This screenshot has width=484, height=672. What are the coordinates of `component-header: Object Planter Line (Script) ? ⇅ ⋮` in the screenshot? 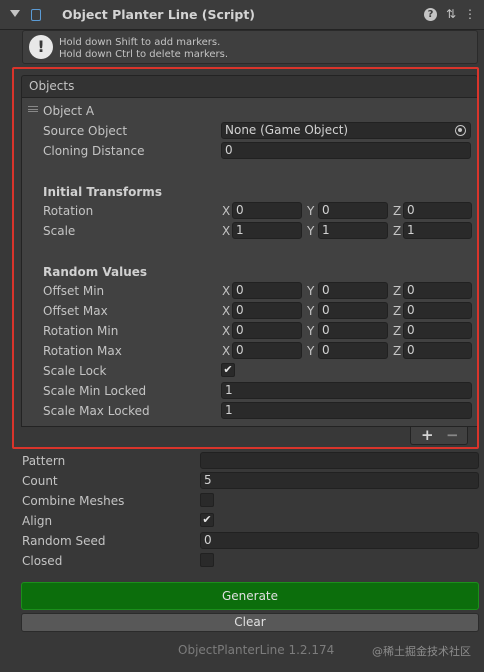 It's located at (242, 15).